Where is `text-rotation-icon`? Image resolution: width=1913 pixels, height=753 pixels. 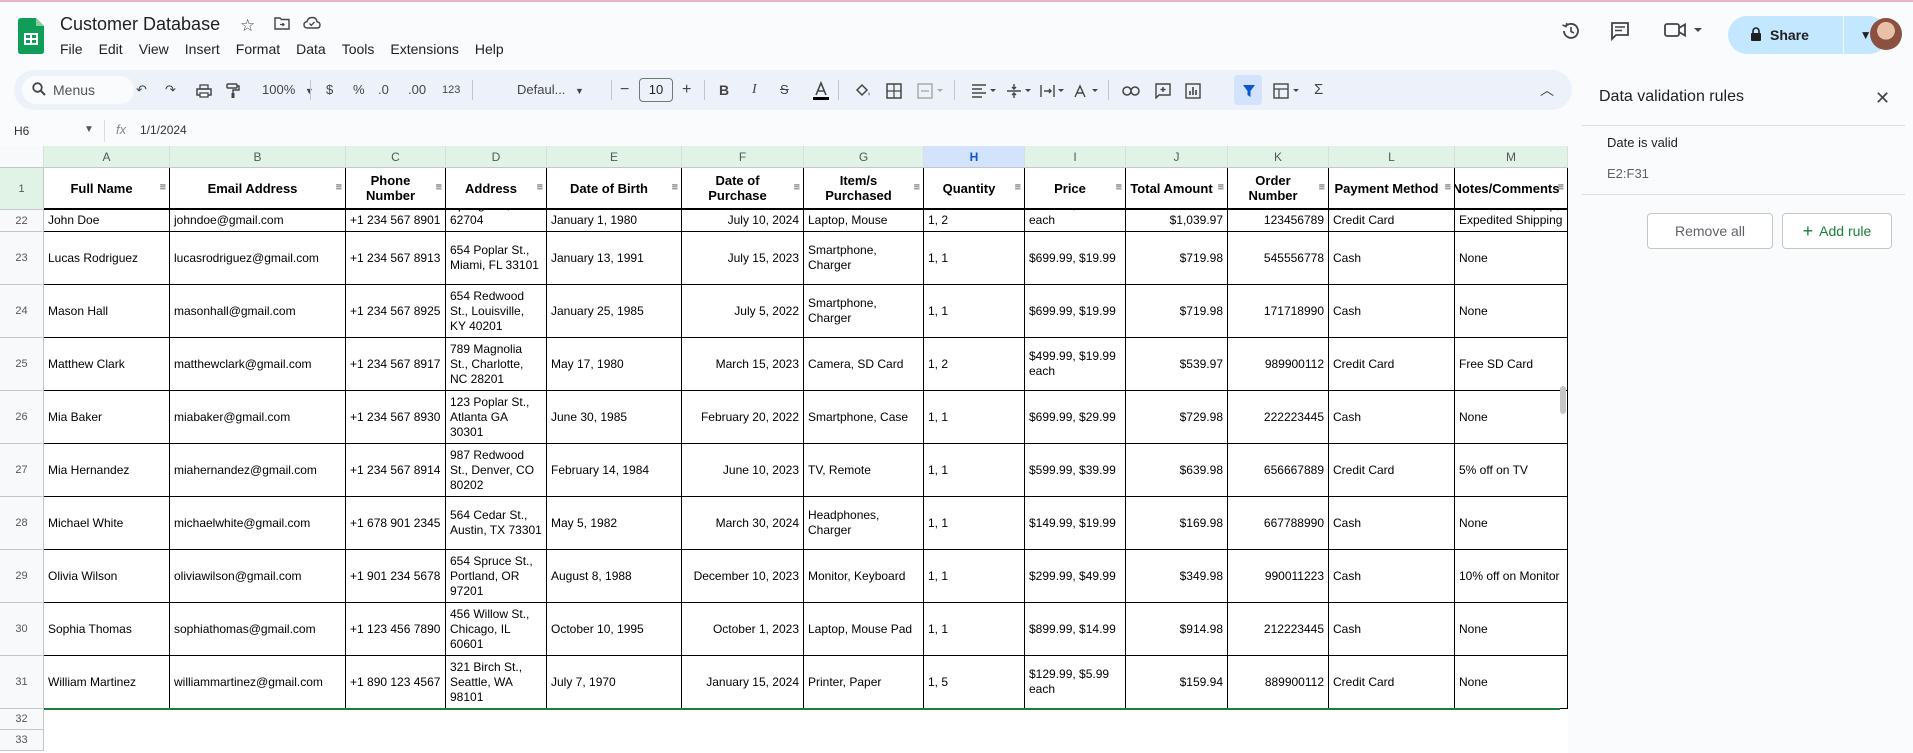 text-rotation-icon is located at coordinates (1087, 90).